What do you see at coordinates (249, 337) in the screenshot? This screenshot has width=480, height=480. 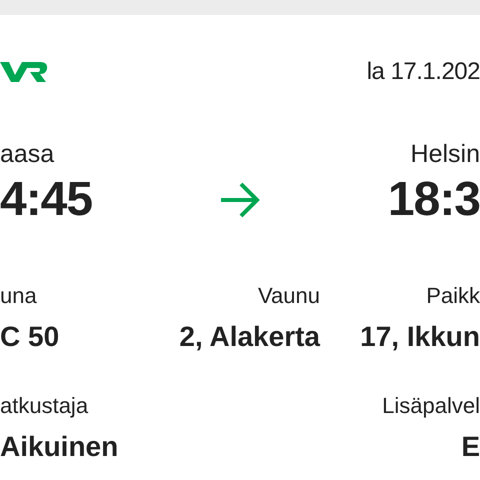 I see `detail-value: 2, Alakerta` at bounding box center [249, 337].